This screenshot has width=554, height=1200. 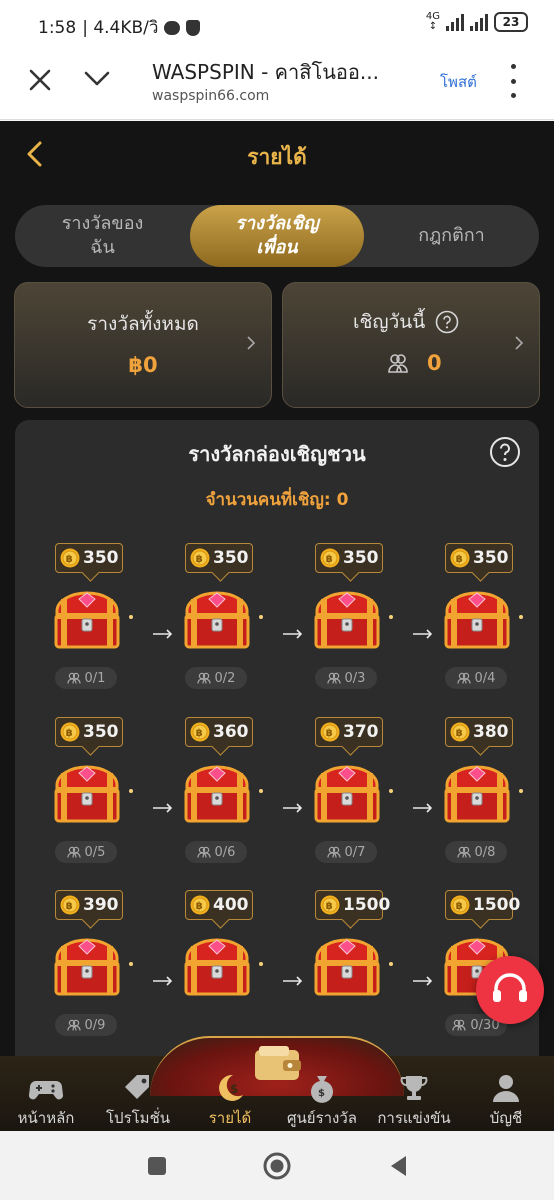 What do you see at coordinates (361, 732) in the screenshot?
I see `reward-value: 370` at bounding box center [361, 732].